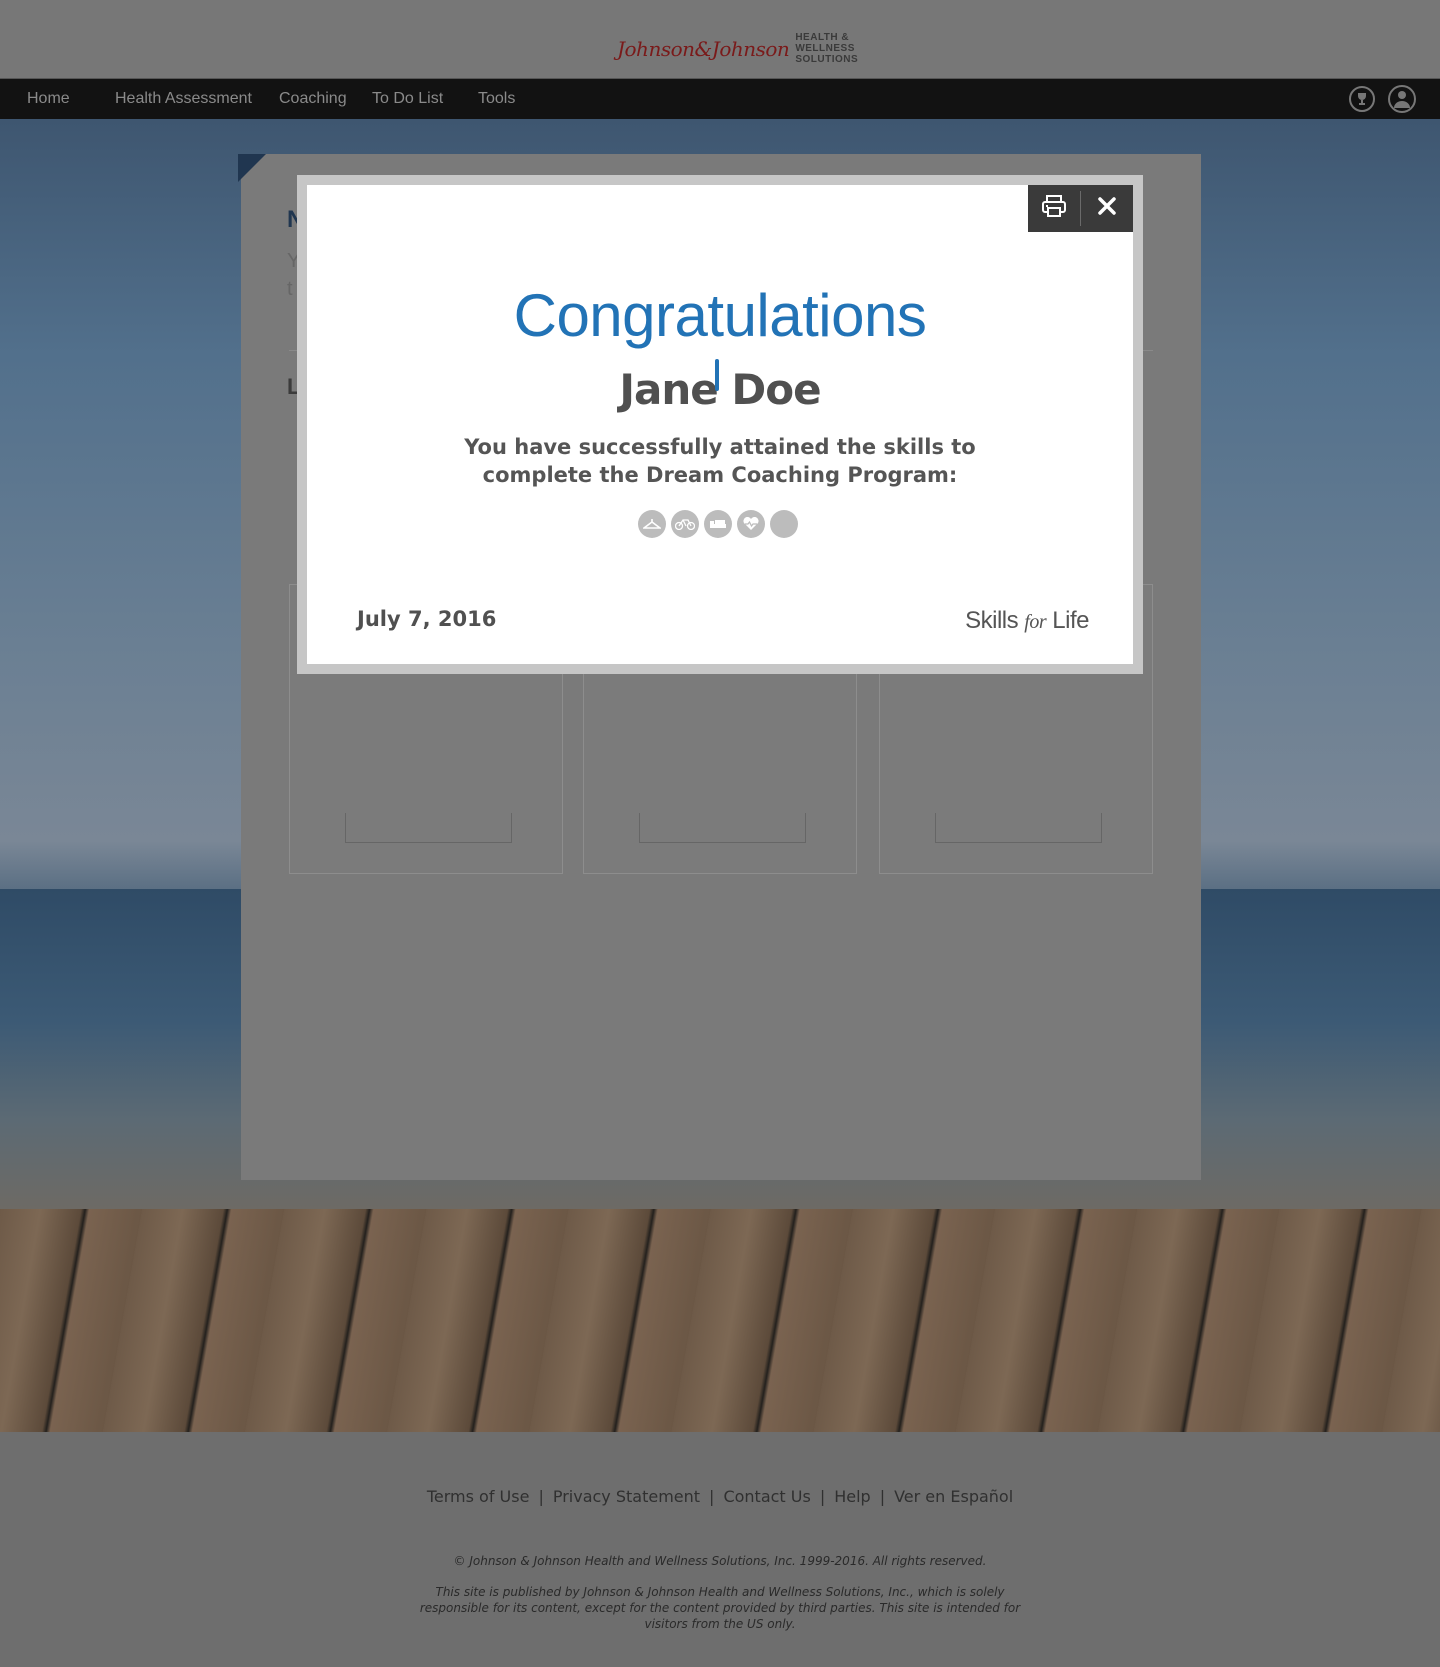  What do you see at coordinates (720, 389) in the screenshot?
I see `recipient-name: Jane Doe` at bounding box center [720, 389].